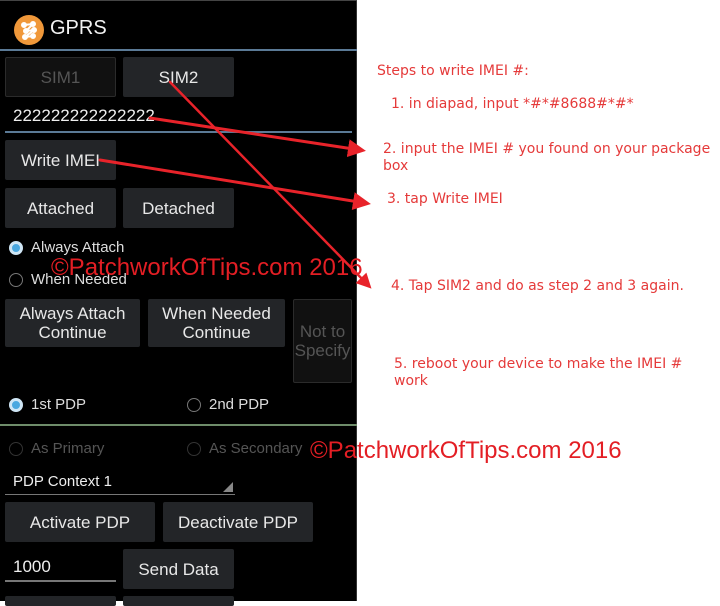  What do you see at coordinates (80, 522) in the screenshot?
I see `activate-pdp-button: Activate PDP` at bounding box center [80, 522].